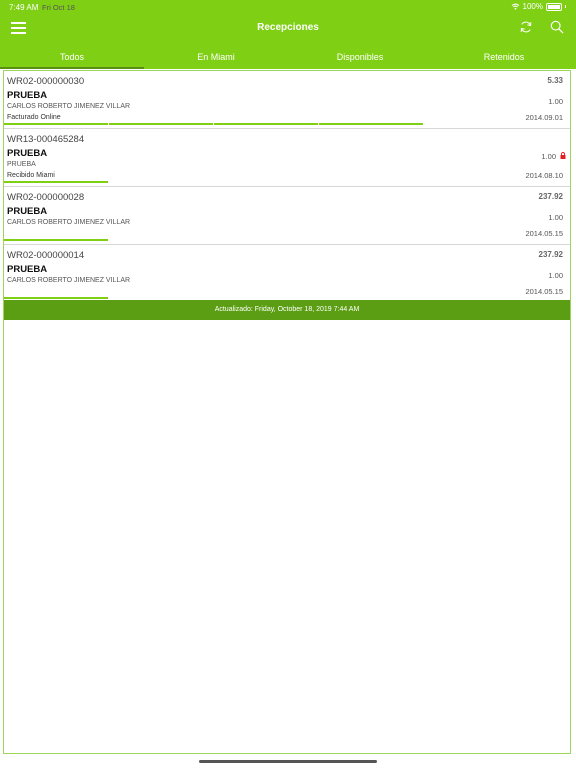  I want to click on status-bar: 7:49 AM Fri Oct 18 100%, so click(288, 7).